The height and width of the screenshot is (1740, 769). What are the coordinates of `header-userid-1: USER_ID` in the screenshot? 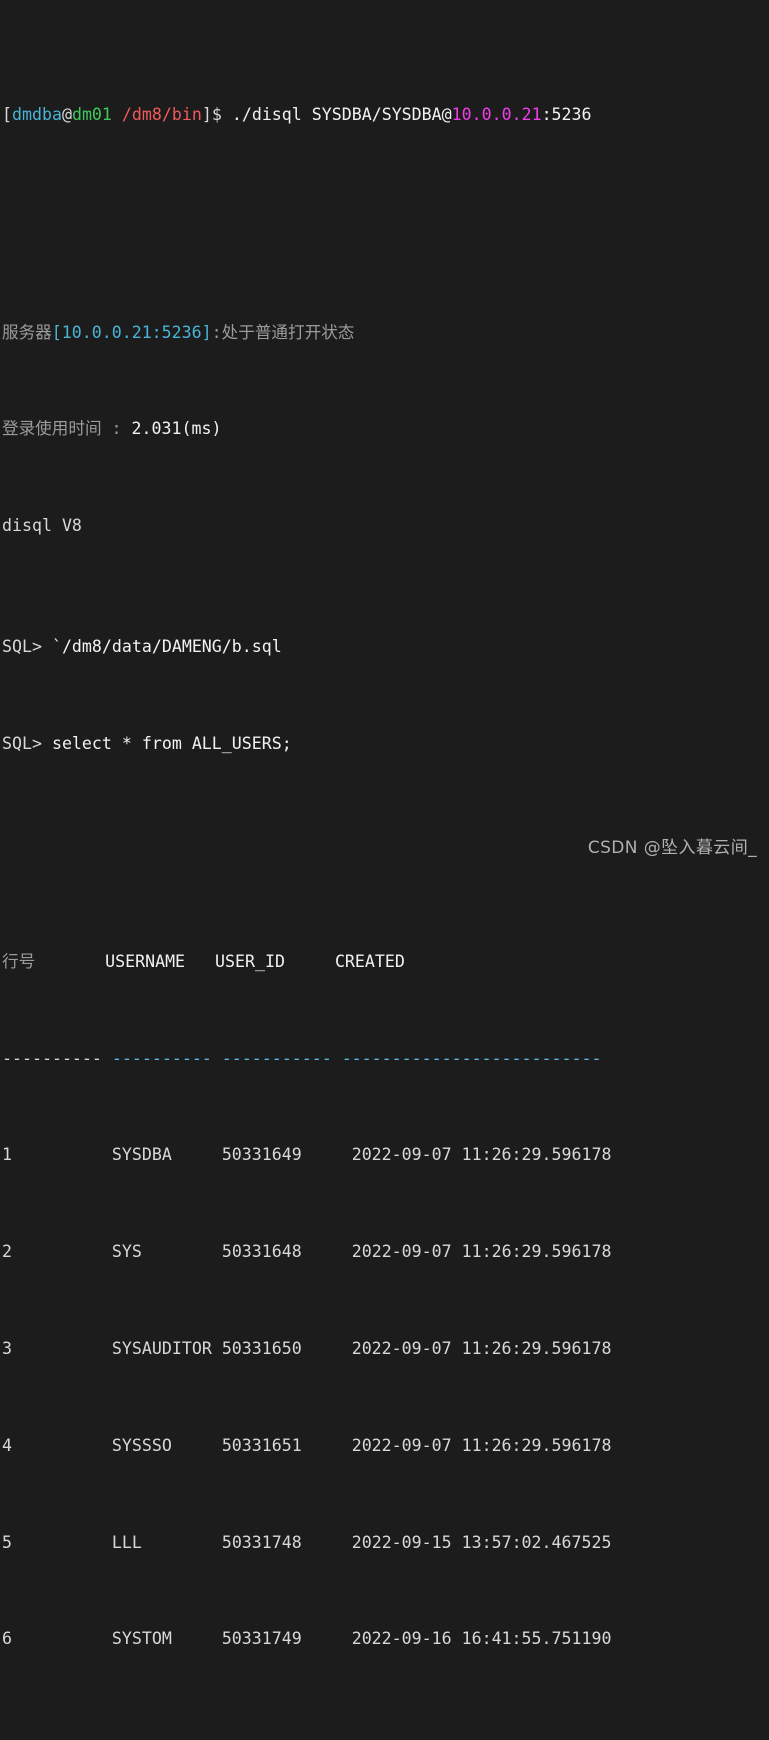 It's located at (250, 961).